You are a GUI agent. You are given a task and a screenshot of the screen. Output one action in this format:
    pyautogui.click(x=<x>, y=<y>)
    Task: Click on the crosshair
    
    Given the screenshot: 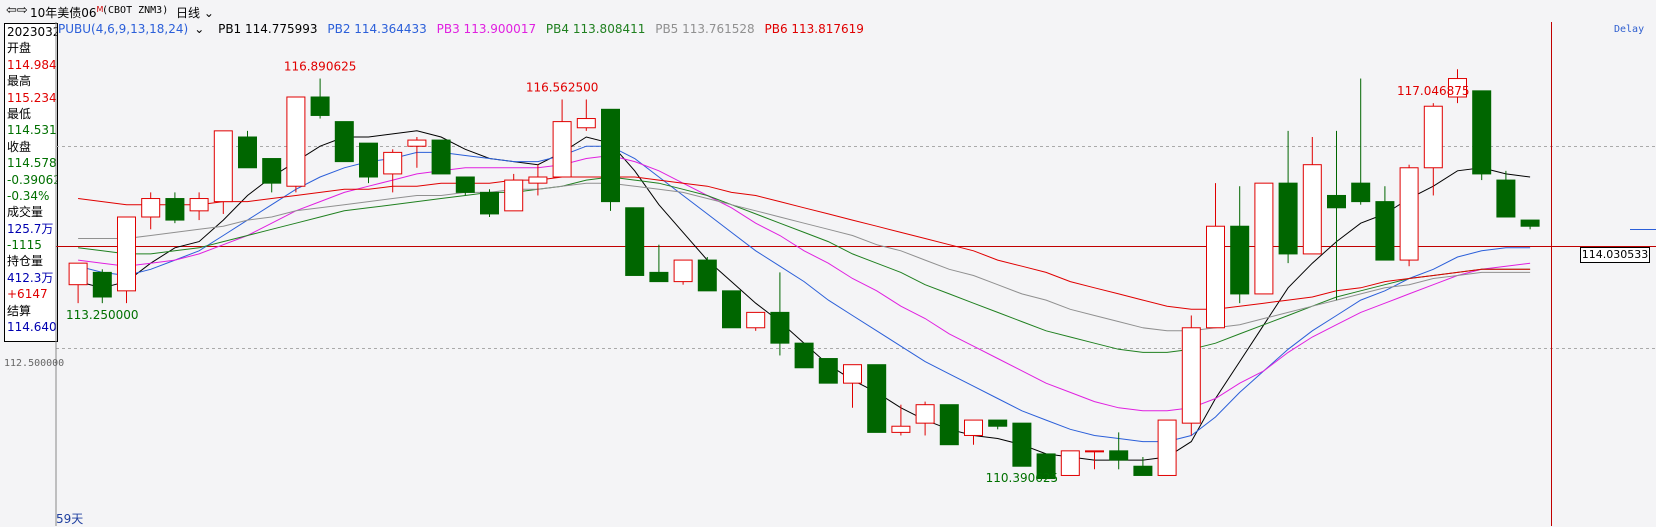 What is the action you would take?
    pyautogui.click(x=1604, y=274)
    